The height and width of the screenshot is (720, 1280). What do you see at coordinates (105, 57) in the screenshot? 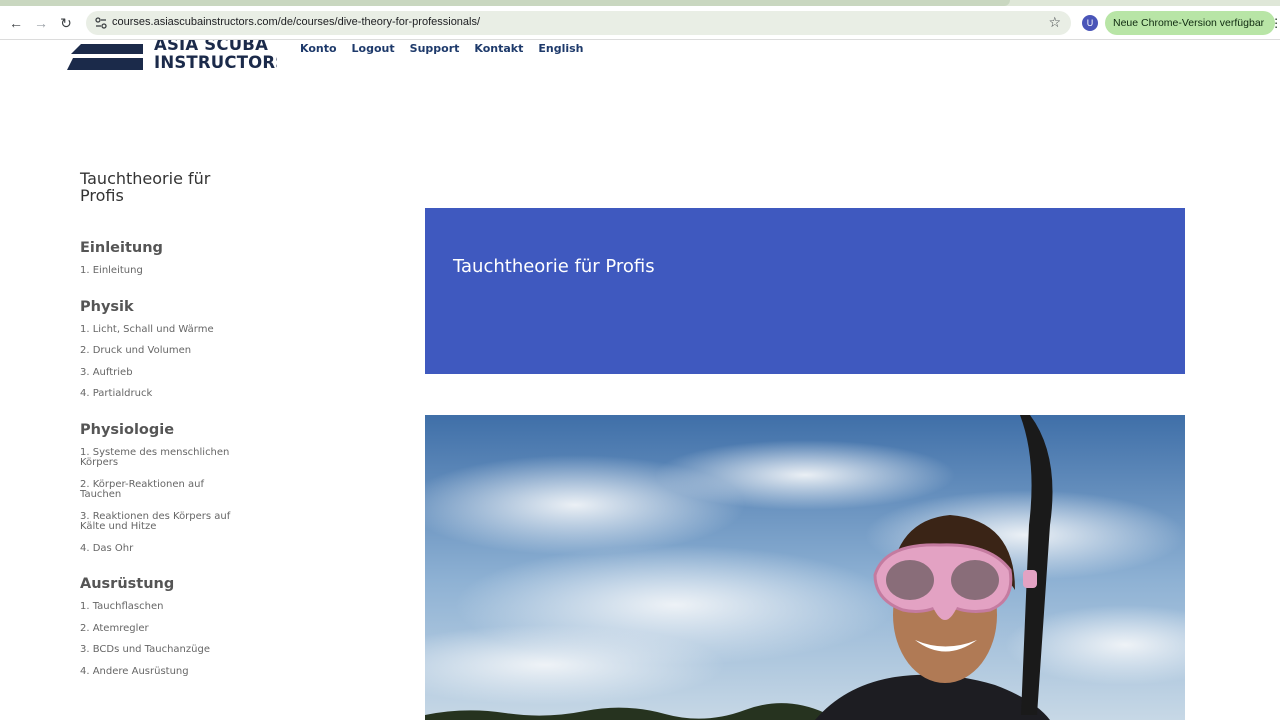
I see `logo-mark-icon` at bounding box center [105, 57].